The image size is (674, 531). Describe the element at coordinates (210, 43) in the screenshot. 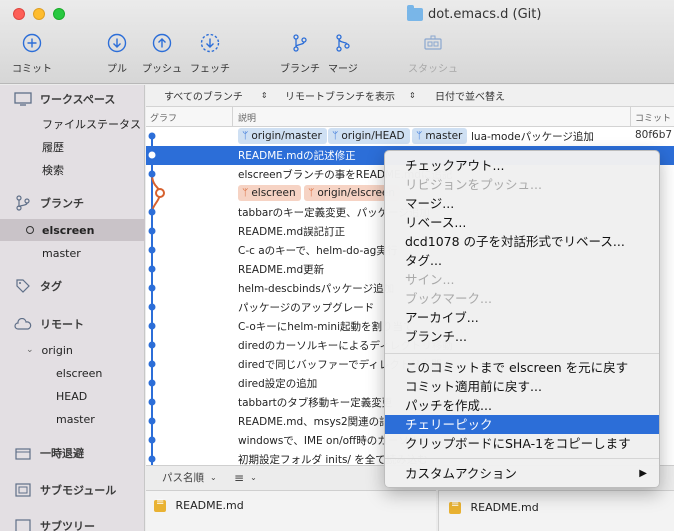

I see `fetch-arrow-icon` at that location.